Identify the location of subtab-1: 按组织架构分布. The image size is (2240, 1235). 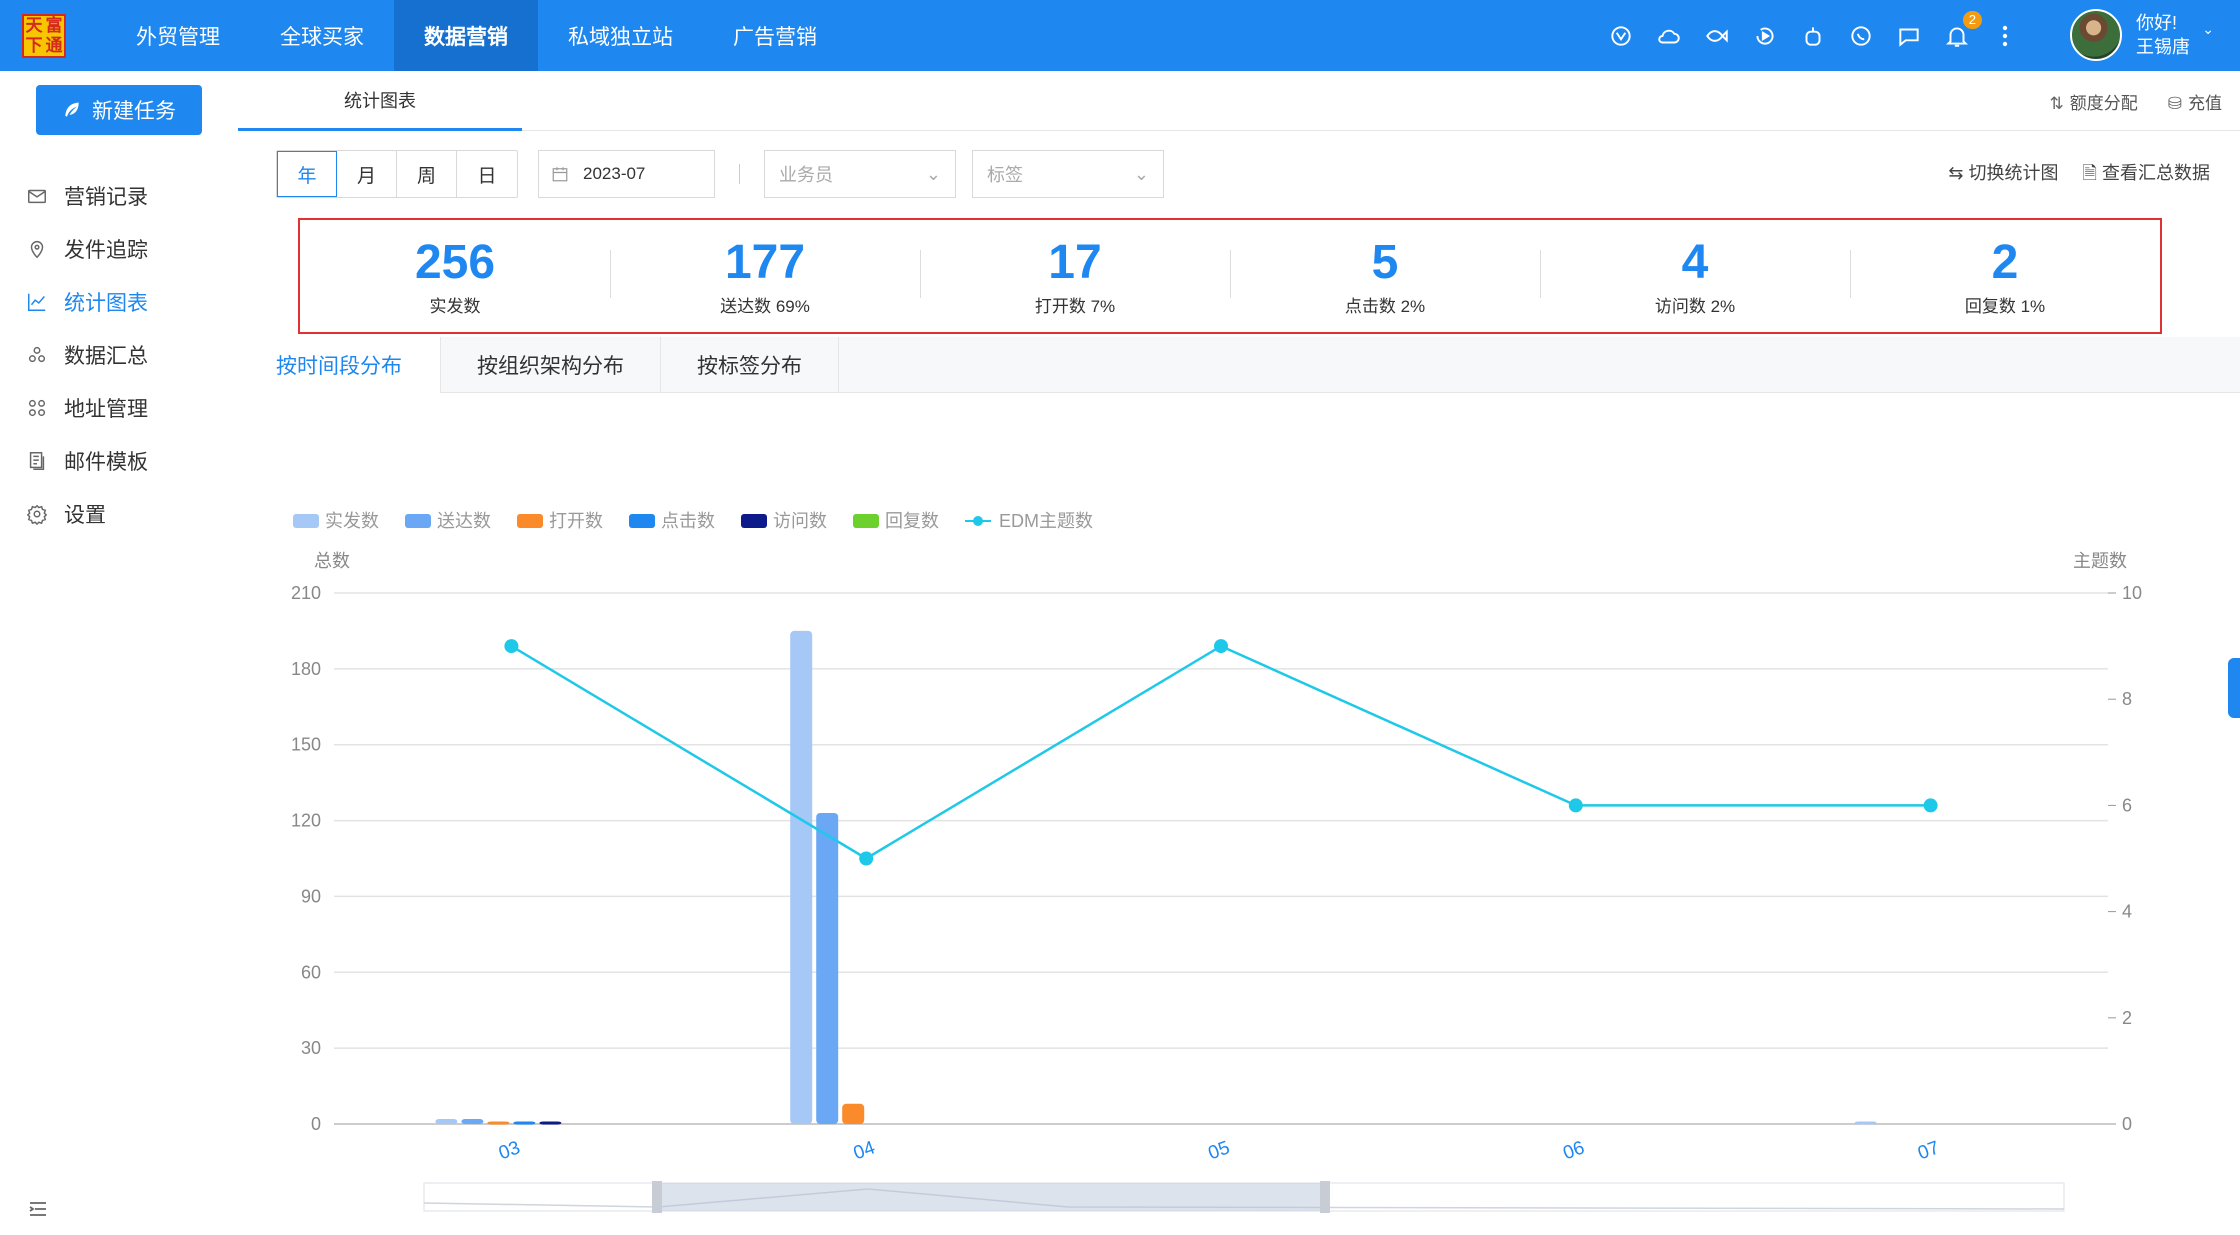
(551, 365).